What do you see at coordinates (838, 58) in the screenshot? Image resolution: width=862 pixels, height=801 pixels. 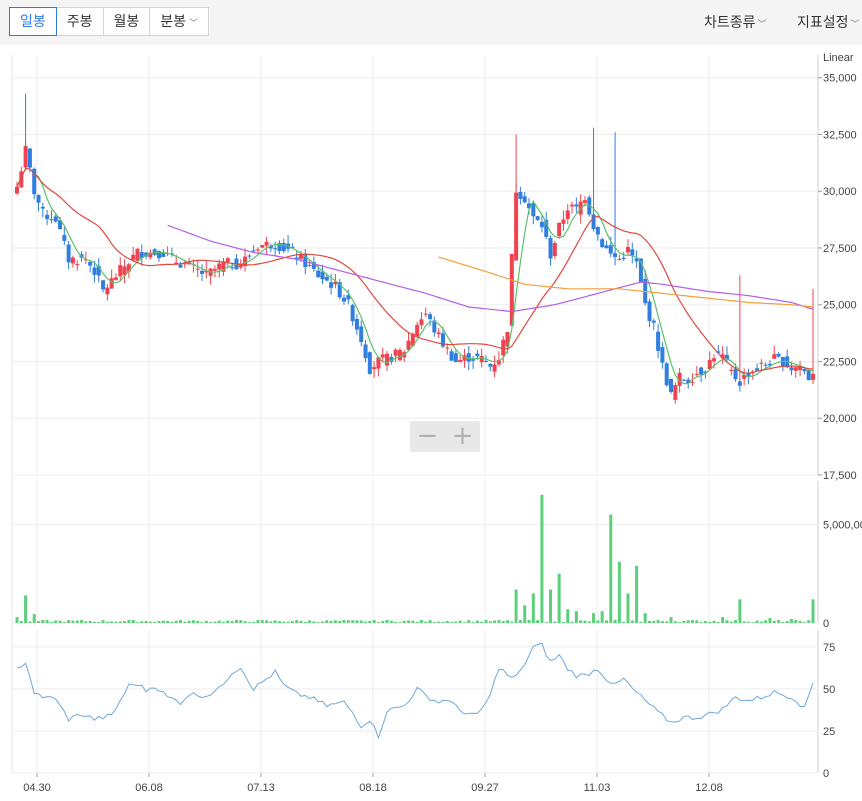 I see `scale-label: Linear` at bounding box center [838, 58].